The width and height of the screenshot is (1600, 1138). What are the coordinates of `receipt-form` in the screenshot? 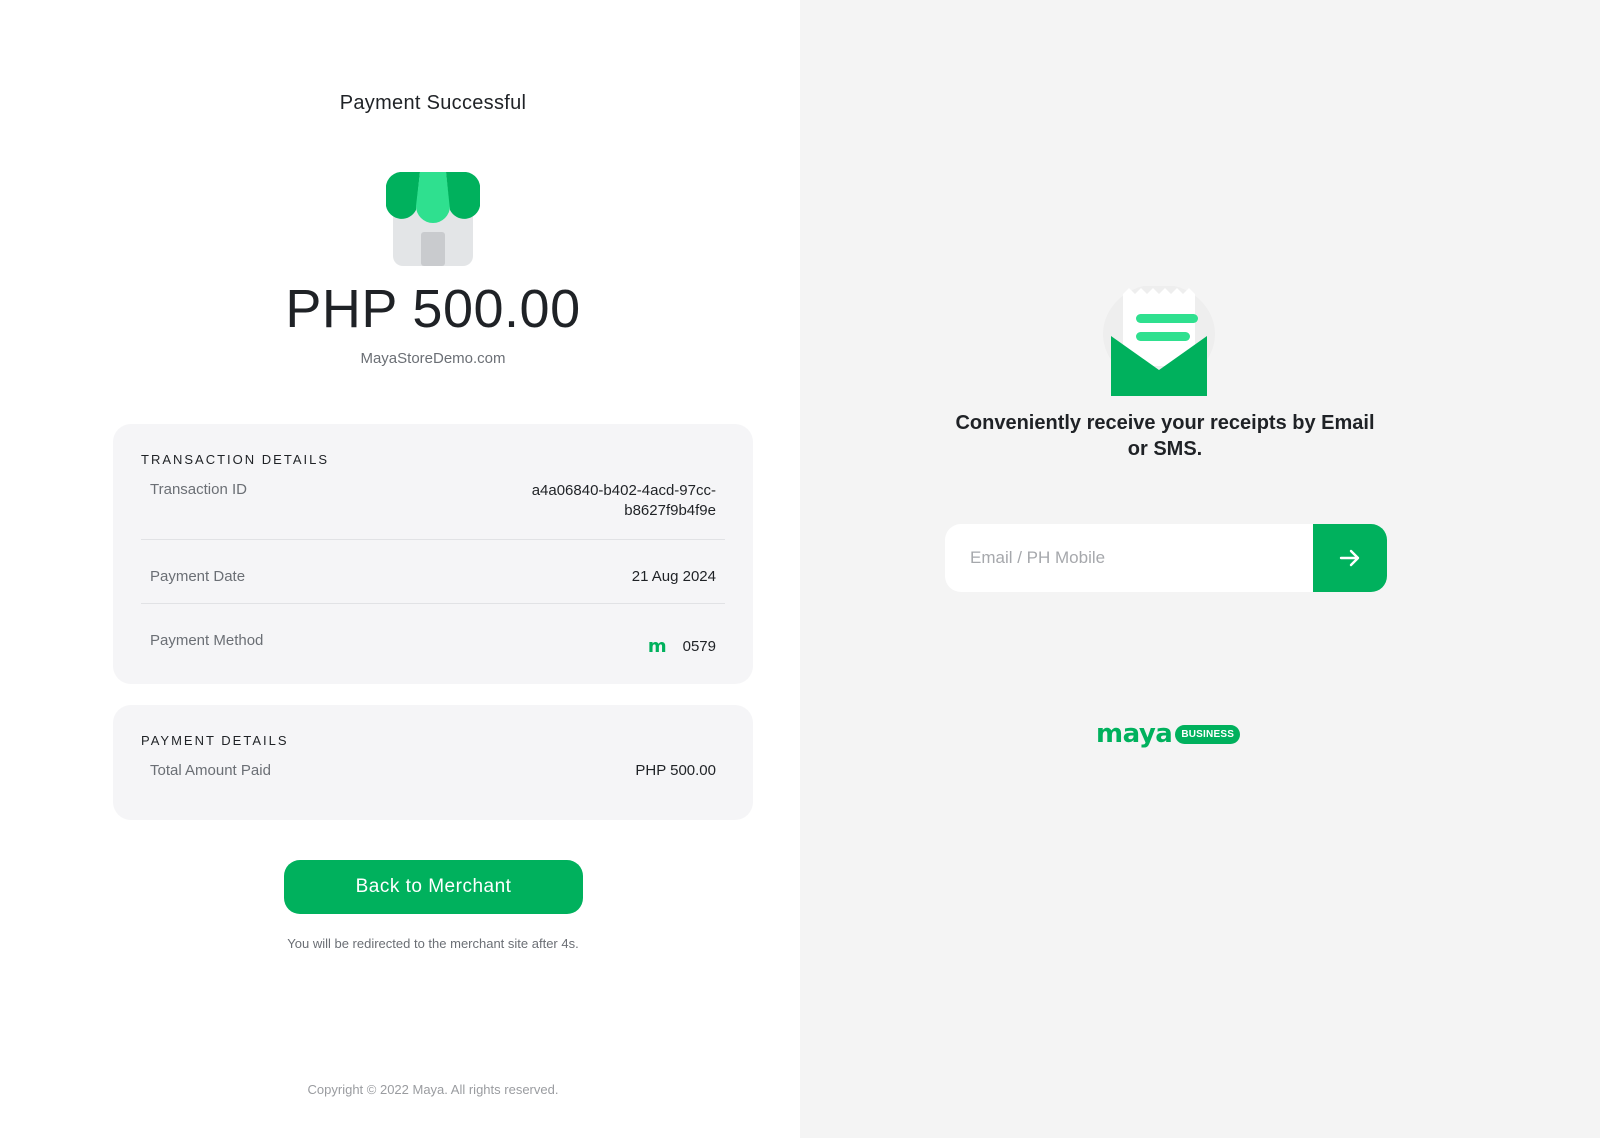 It's located at (1166, 558).